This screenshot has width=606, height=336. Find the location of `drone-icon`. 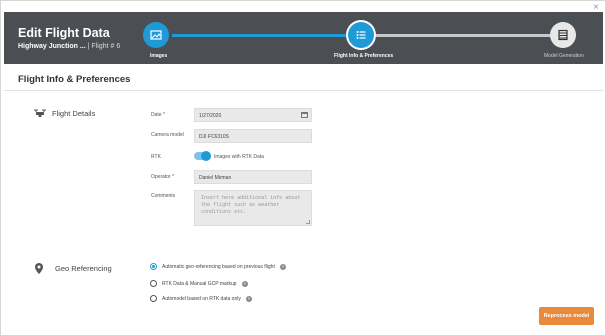

drone-icon is located at coordinates (40, 113).